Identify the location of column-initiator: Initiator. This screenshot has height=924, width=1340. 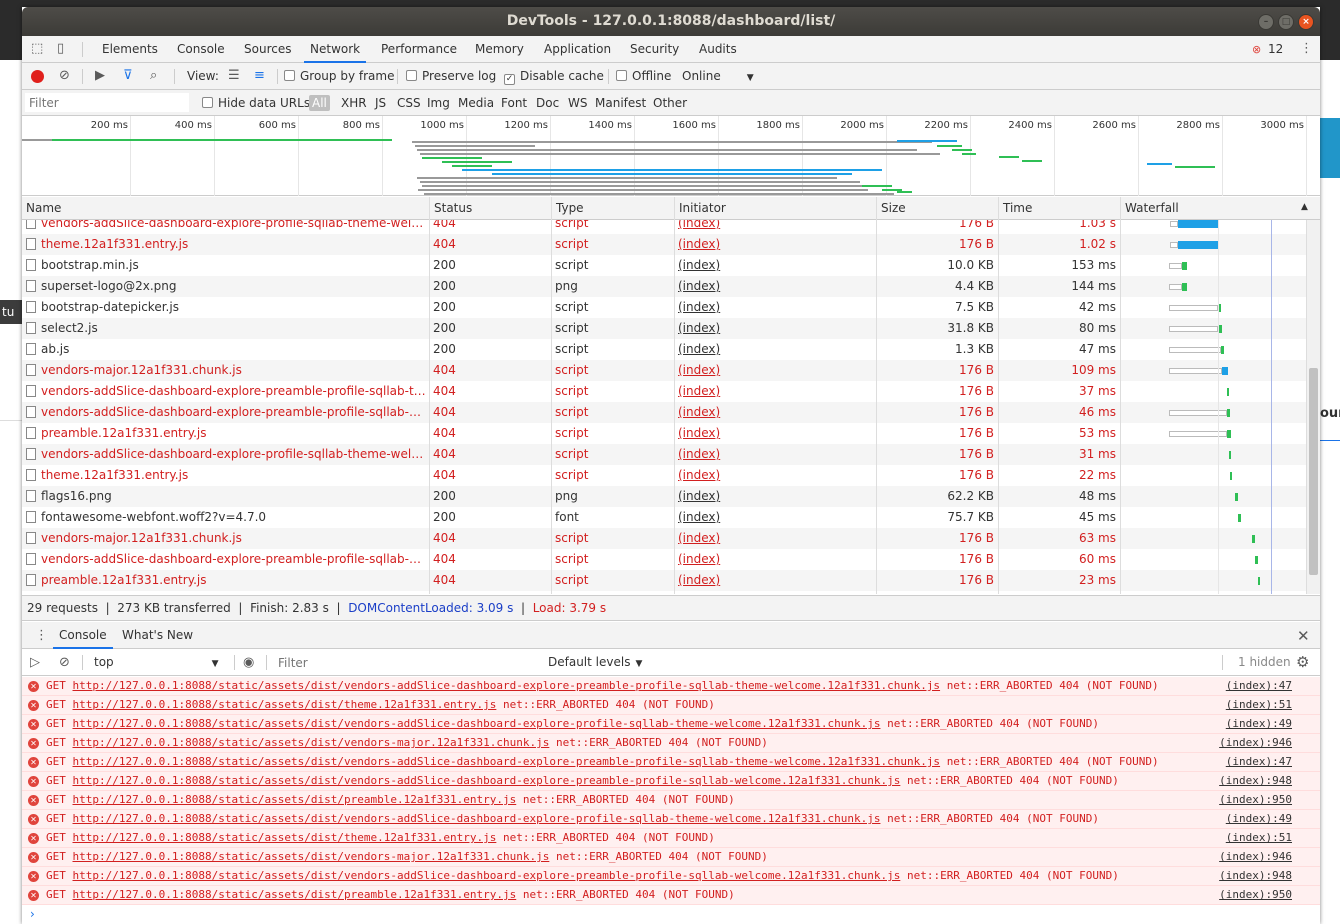
(775, 208).